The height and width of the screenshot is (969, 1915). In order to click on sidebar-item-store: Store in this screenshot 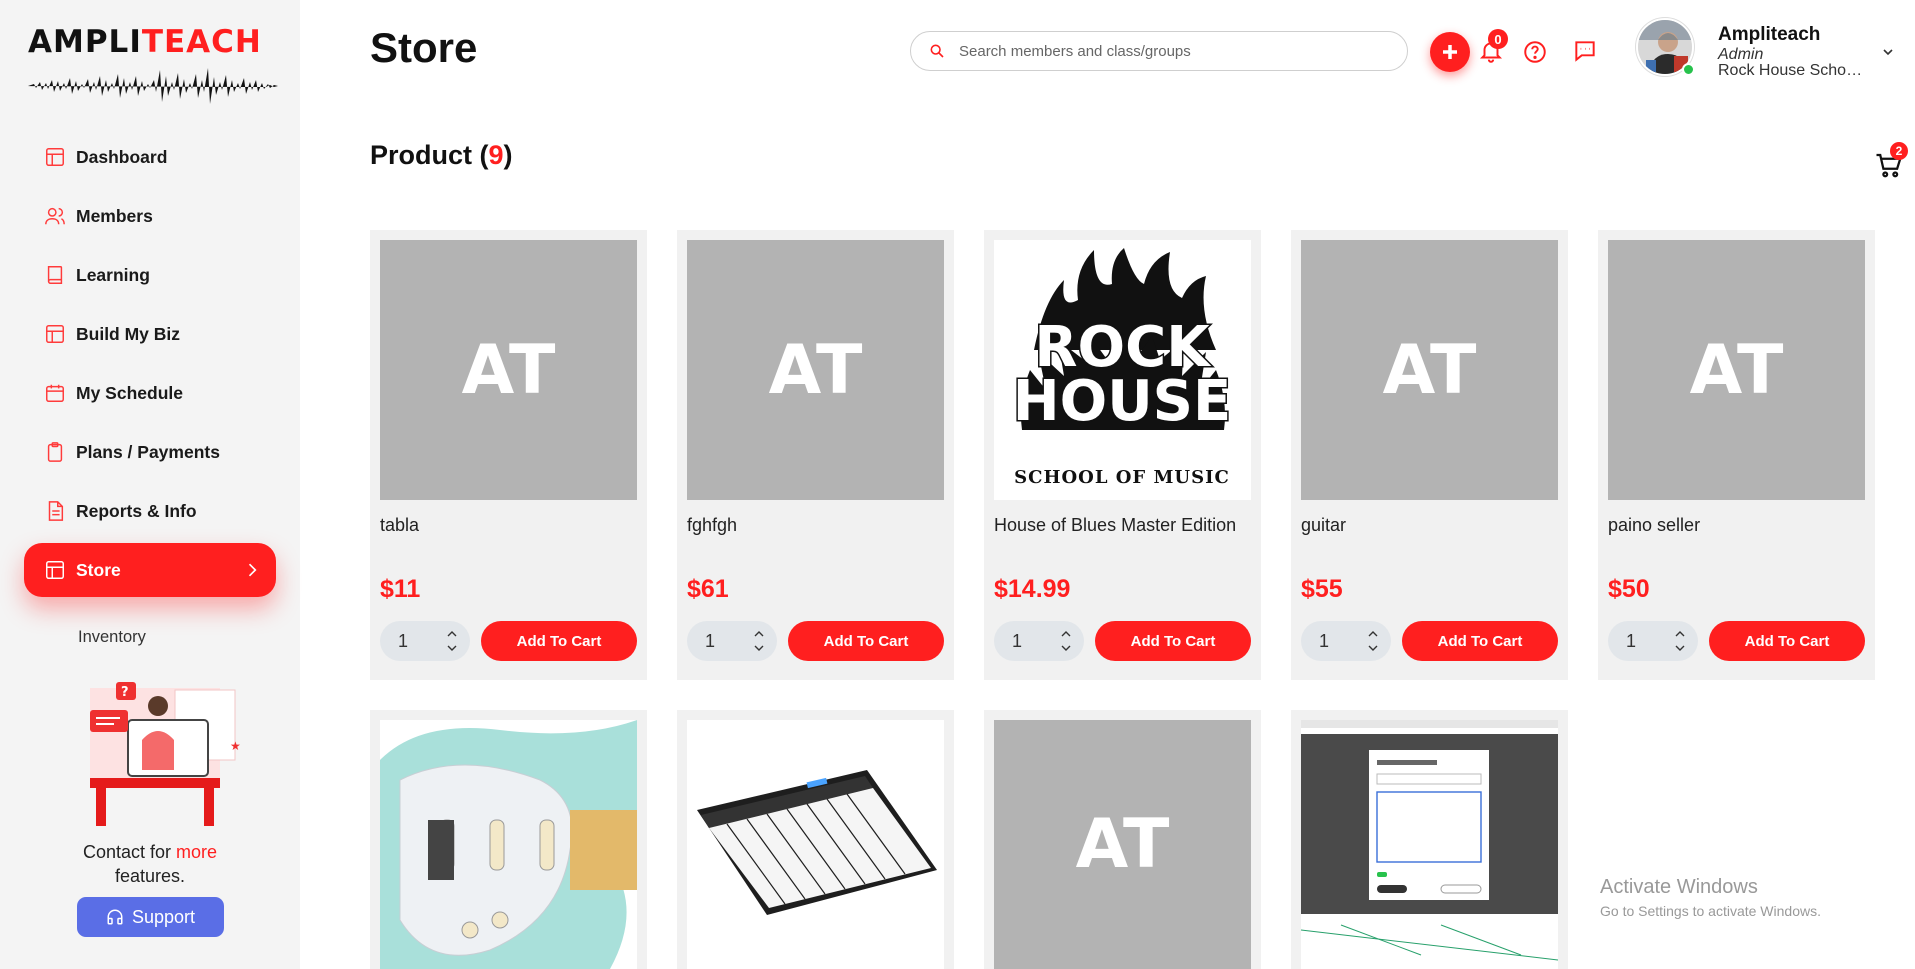, I will do `click(150, 570)`.